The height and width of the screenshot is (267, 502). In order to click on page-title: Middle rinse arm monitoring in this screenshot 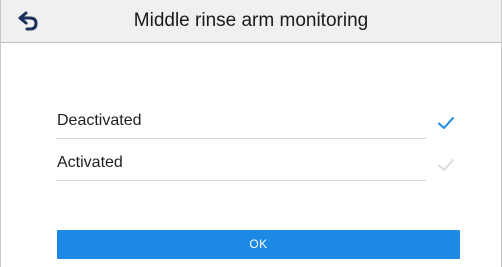, I will do `click(251, 20)`.